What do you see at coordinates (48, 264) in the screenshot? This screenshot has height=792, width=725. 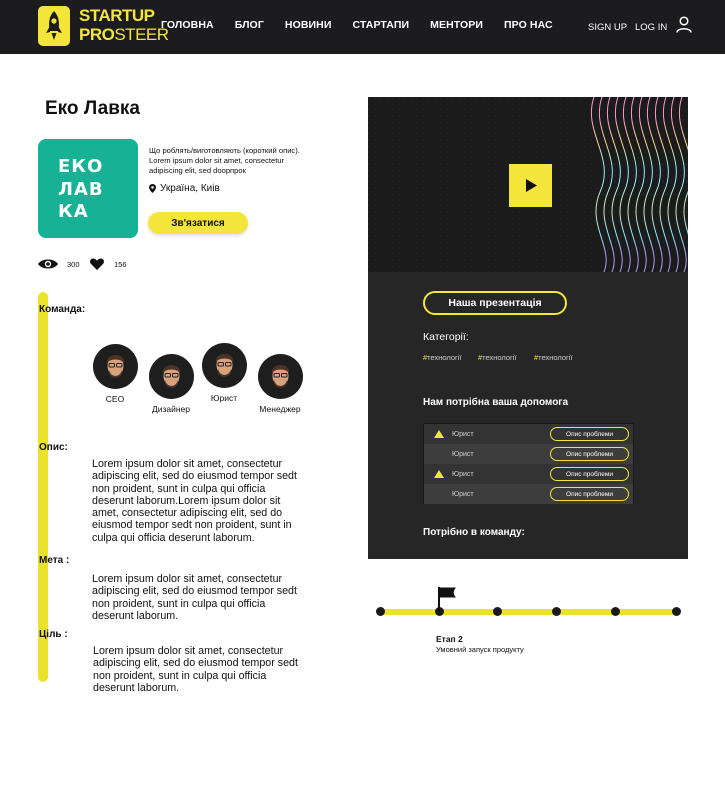 I see `eye-icon` at bounding box center [48, 264].